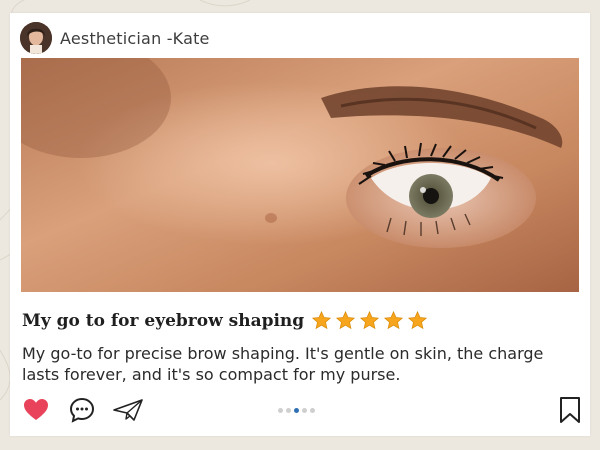 The height and width of the screenshot is (450, 600). I want to click on carousel-dot-active, so click(296, 410).